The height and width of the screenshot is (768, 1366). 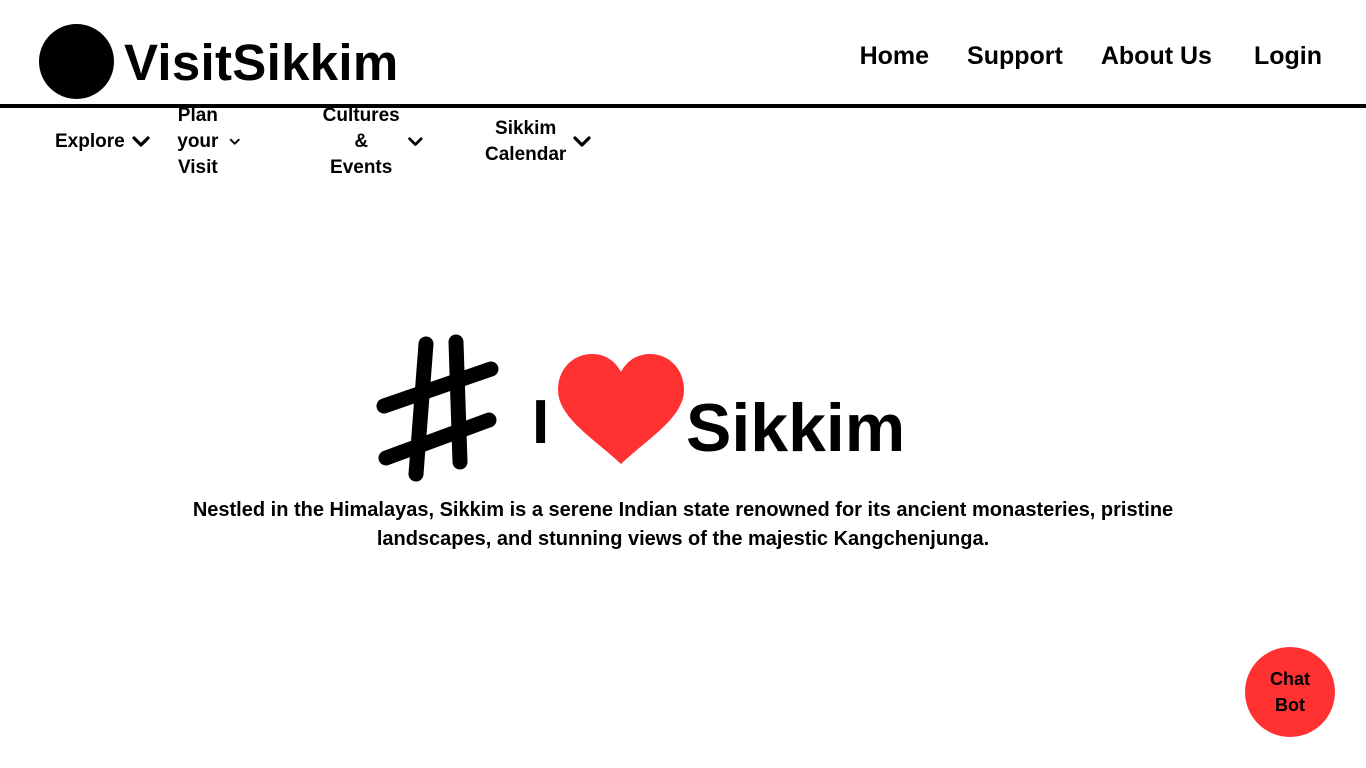 I want to click on subnav-explore-label: Explore, so click(x=90, y=141).